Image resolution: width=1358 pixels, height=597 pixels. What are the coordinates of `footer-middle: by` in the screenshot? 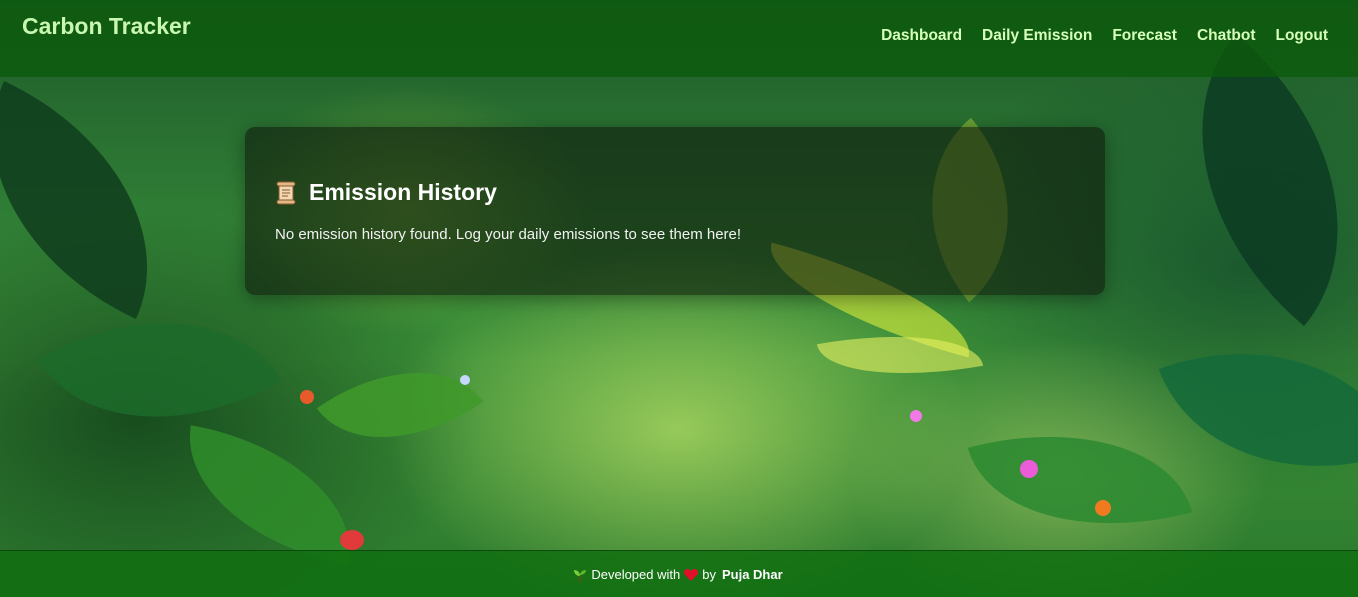 It's located at (709, 574).